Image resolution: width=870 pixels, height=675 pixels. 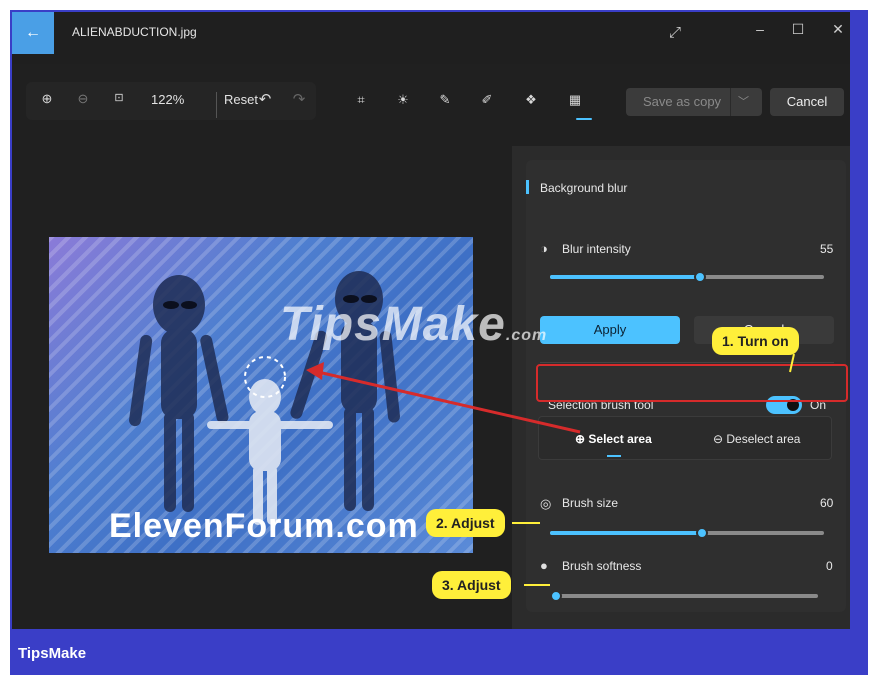 What do you see at coordinates (487, 100) in the screenshot?
I see `draw-icon: ✐` at bounding box center [487, 100].